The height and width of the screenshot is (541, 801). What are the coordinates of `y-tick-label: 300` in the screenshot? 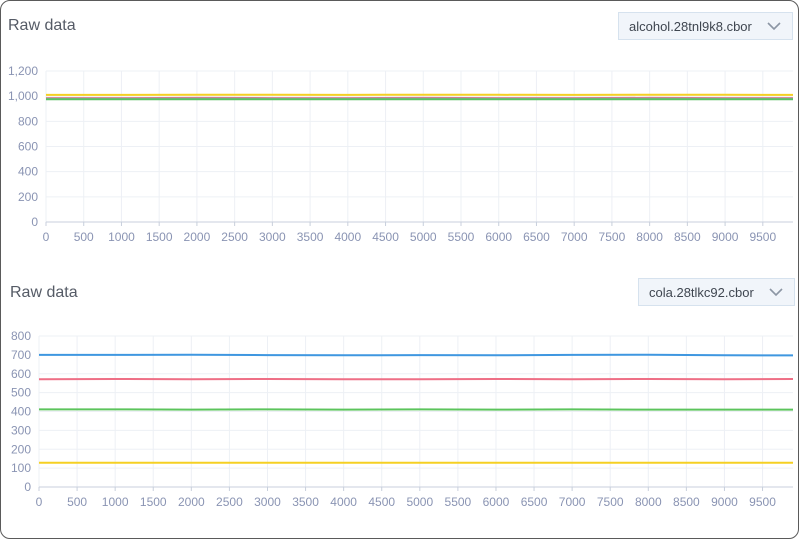 It's located at (21, 430).